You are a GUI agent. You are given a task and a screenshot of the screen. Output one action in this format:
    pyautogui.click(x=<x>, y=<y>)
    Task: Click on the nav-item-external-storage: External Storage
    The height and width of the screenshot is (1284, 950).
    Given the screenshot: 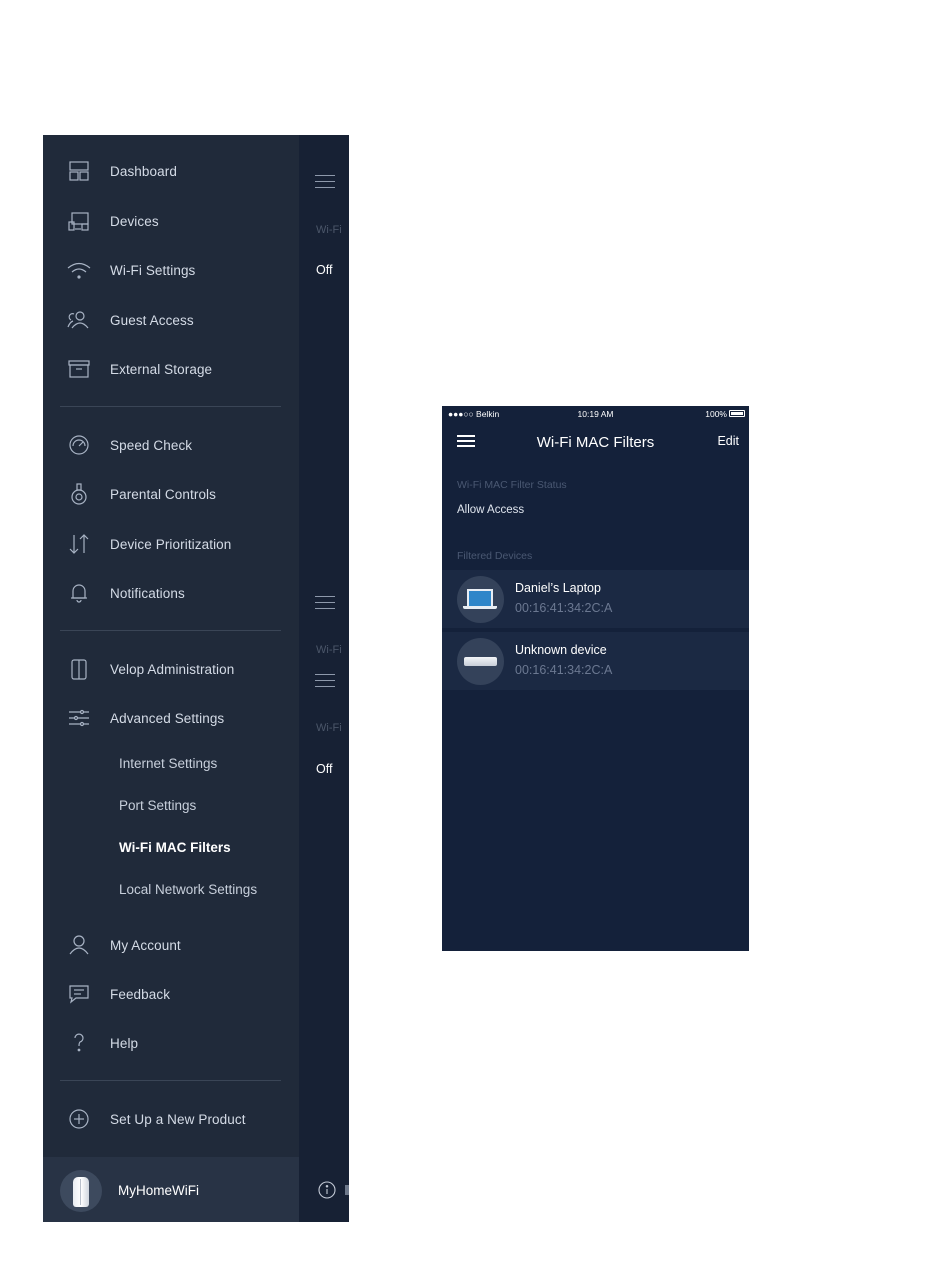 What is the action you would take?
    pyautogui.click(x=171, y=369)
    